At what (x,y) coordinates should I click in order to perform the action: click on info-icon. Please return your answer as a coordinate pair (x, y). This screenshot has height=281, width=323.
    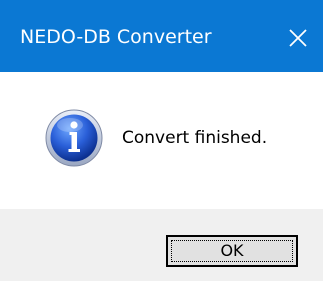
    Looking at the image, I should click on (74, 138).